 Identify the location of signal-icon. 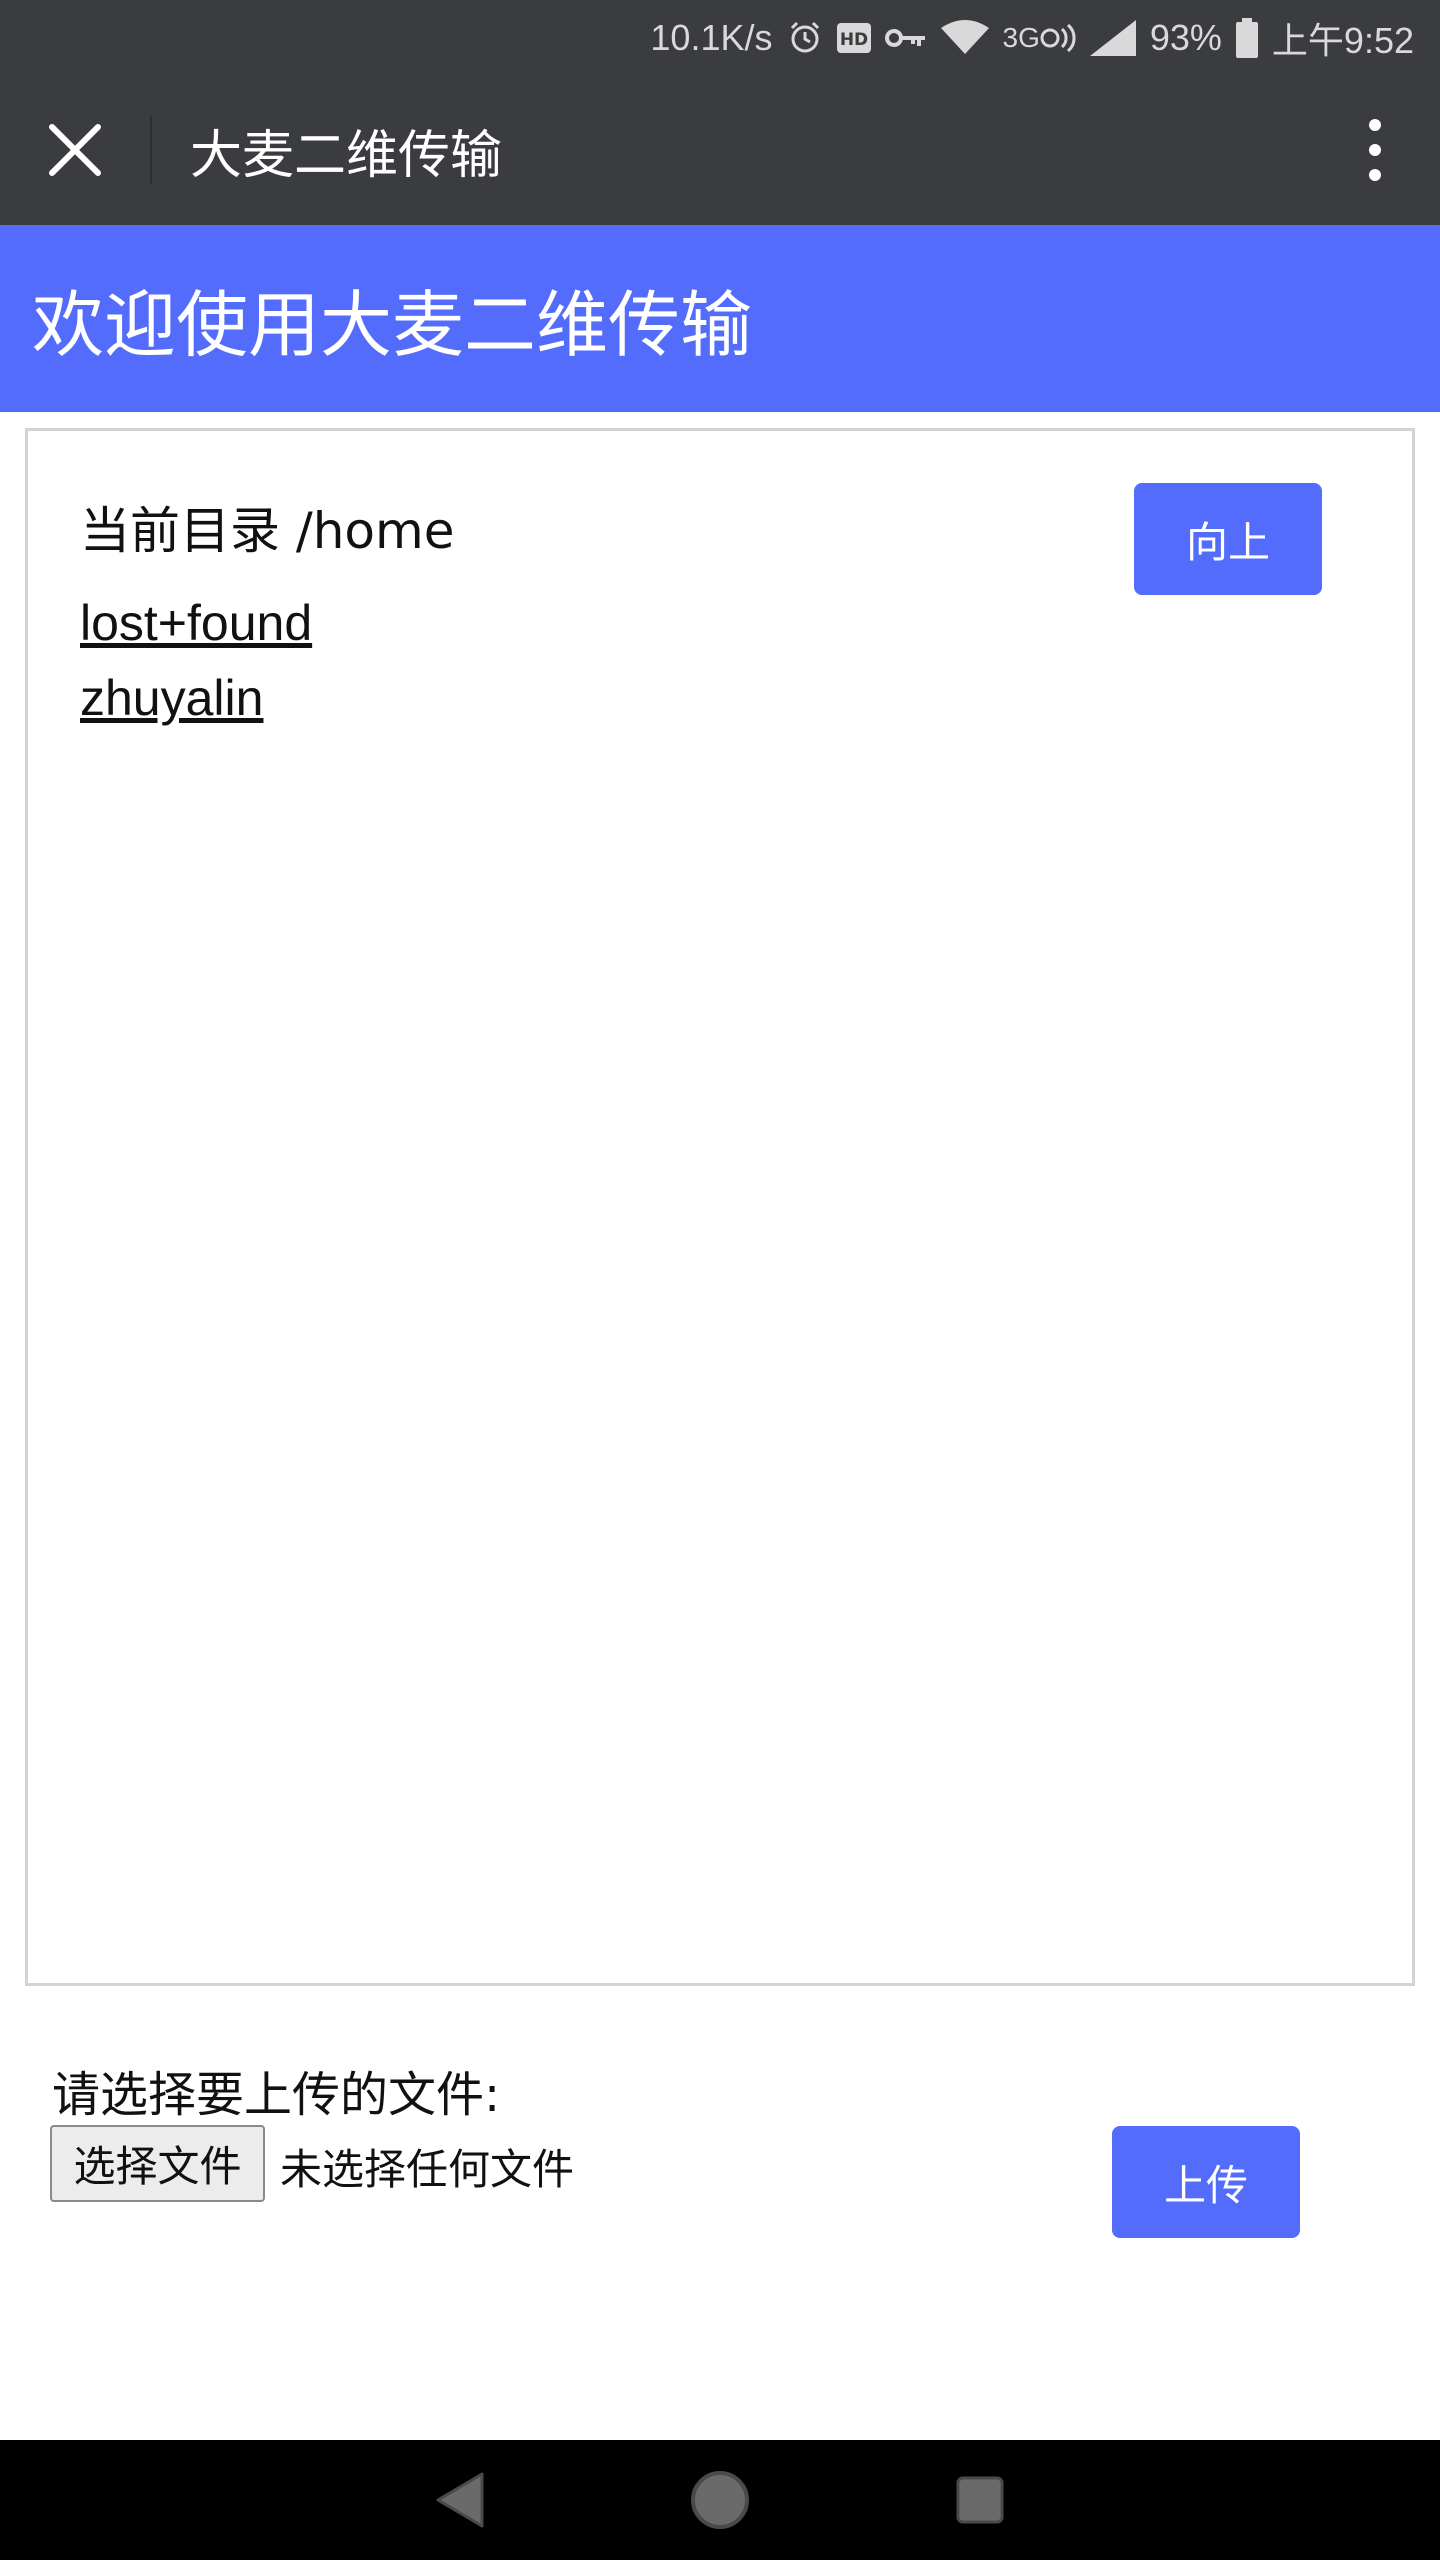
(1112, 38).